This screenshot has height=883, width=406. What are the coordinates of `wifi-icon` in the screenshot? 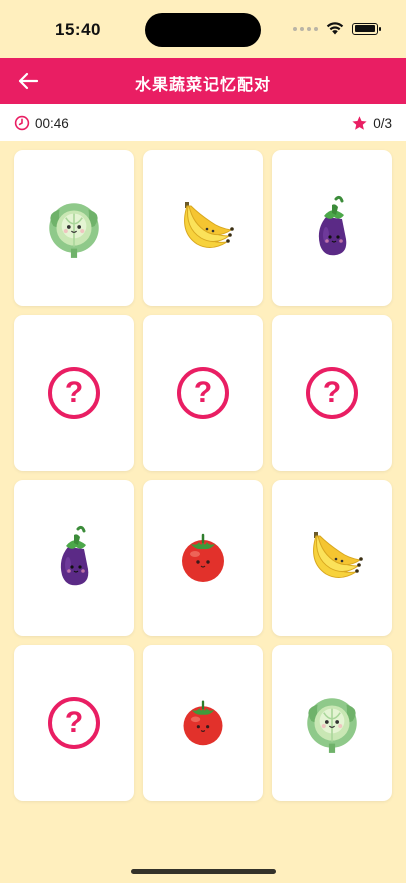 It's located at (335, 28).